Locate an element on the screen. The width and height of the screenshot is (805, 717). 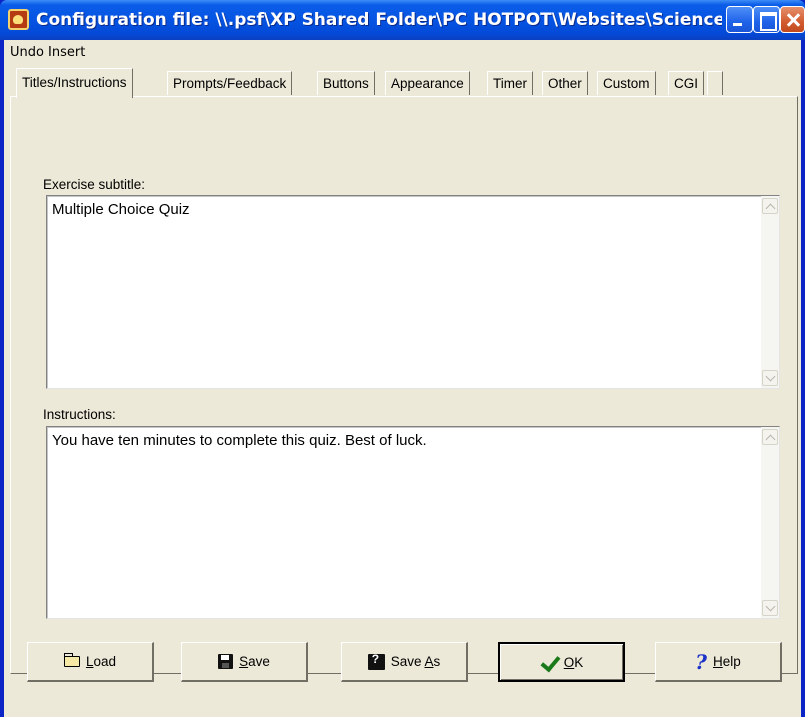
maximize-button is located at coordinates (766, 19).